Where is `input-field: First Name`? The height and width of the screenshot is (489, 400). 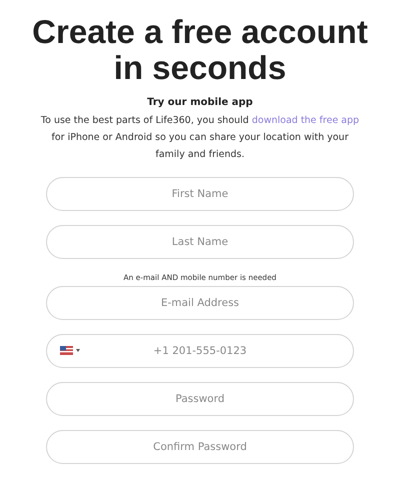
input-field: First Name is located at coordinates (200, 194).